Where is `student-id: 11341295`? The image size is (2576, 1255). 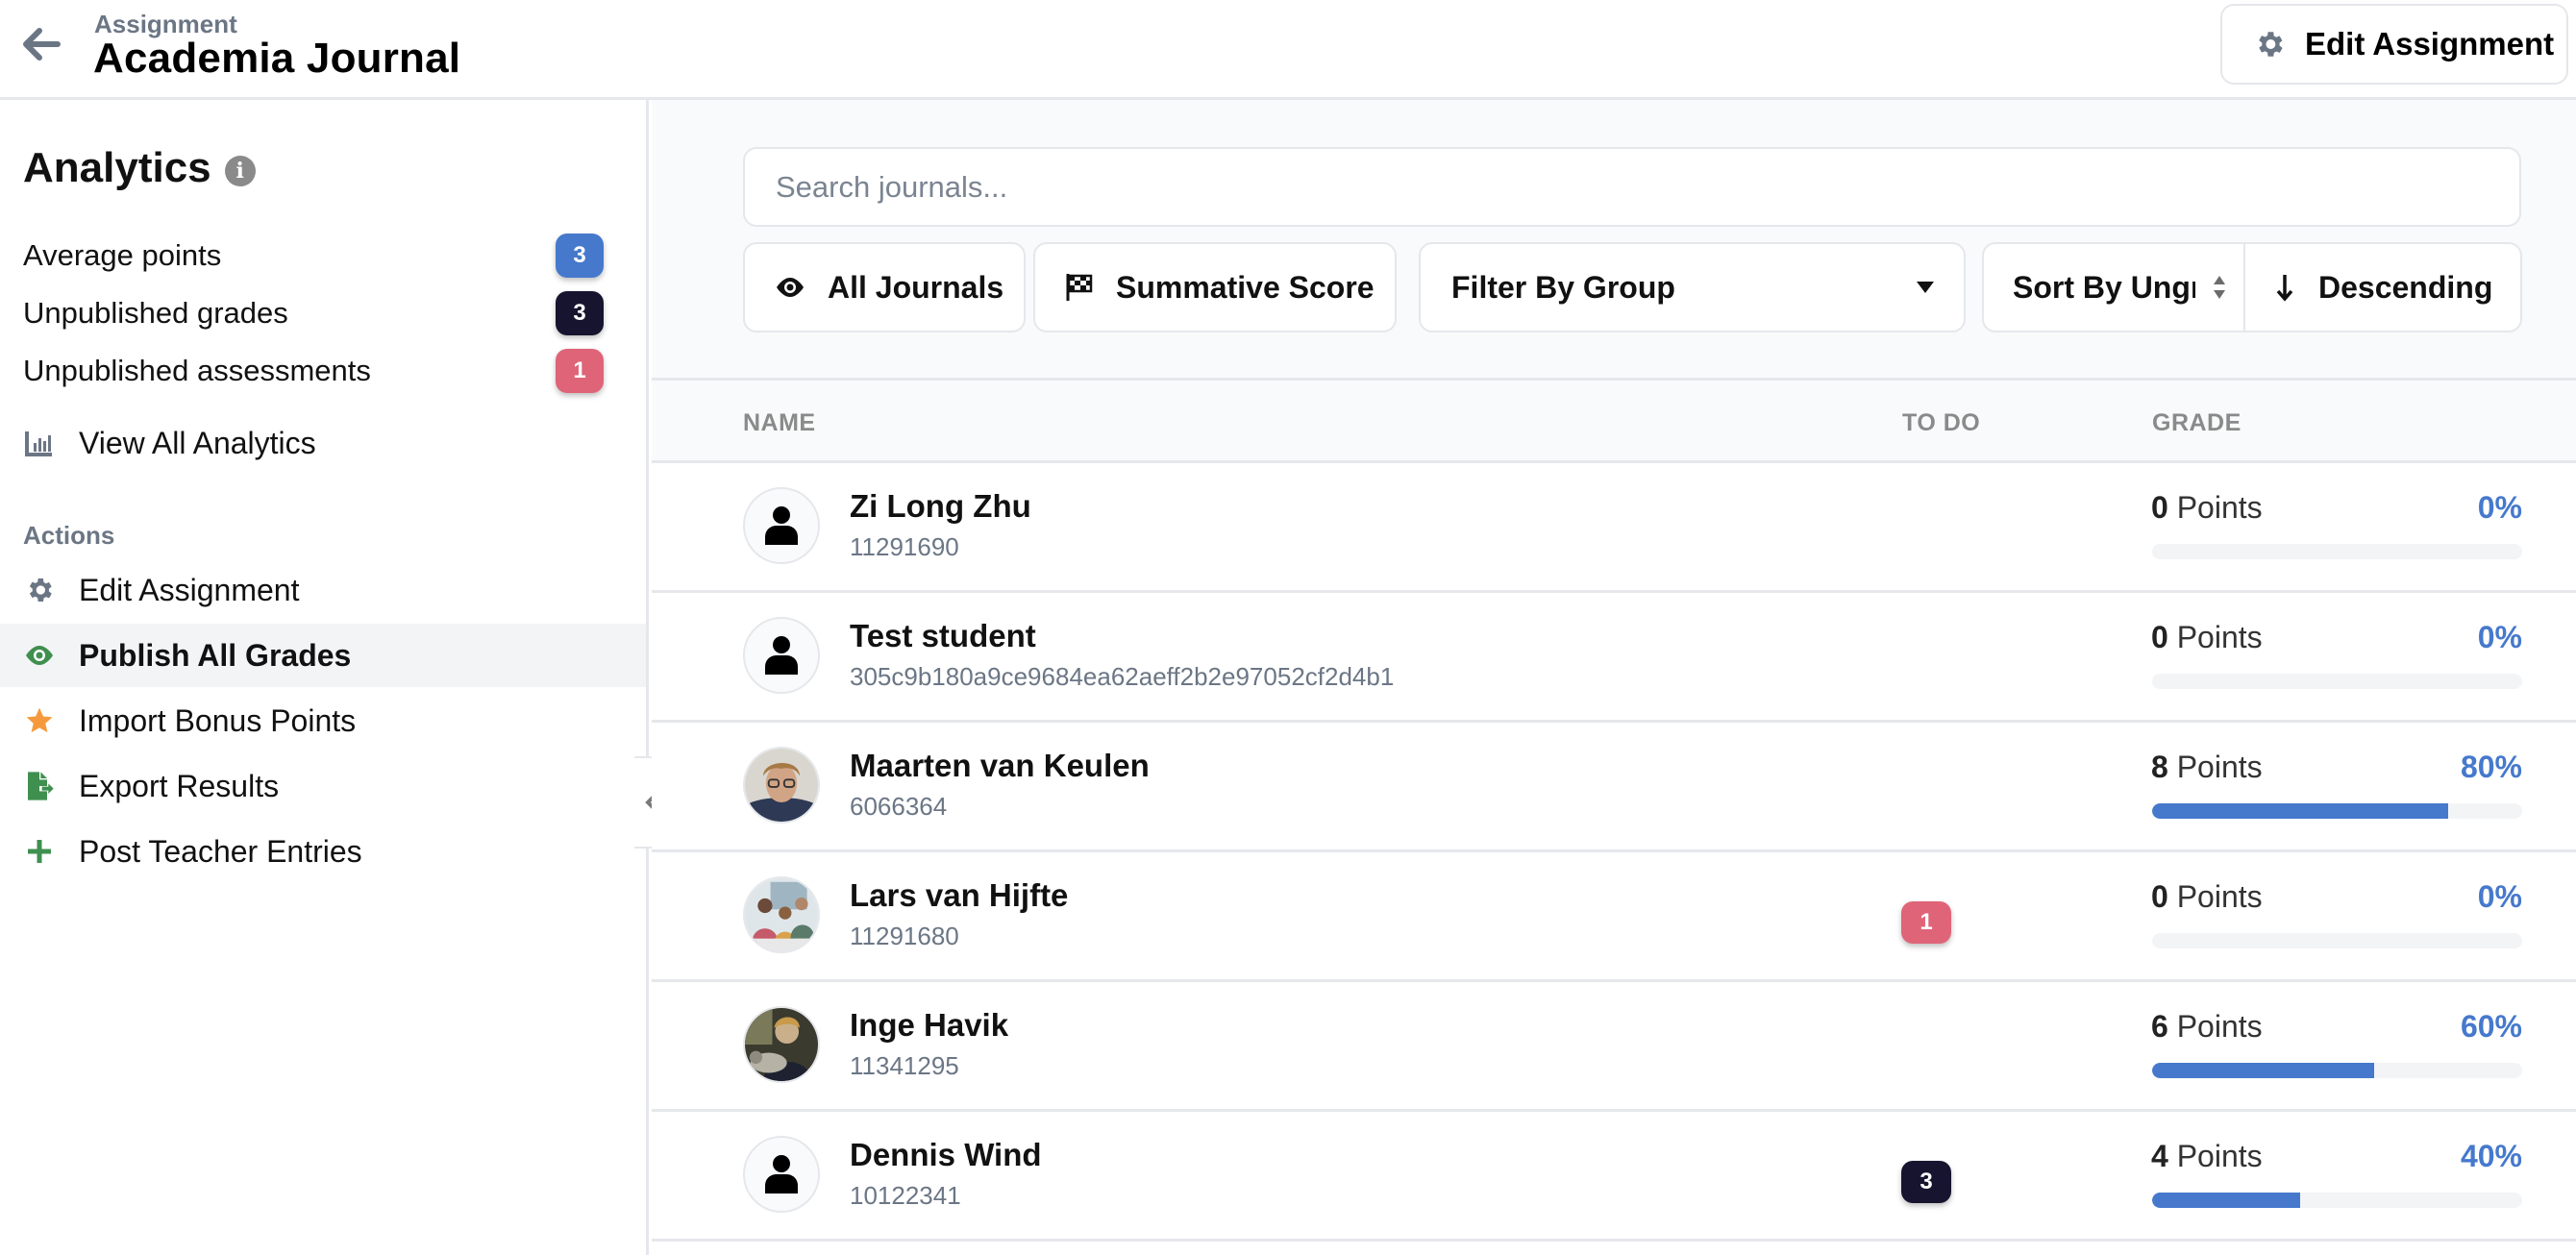 student-id: 11341295 is located at coordinates (905, 1065).